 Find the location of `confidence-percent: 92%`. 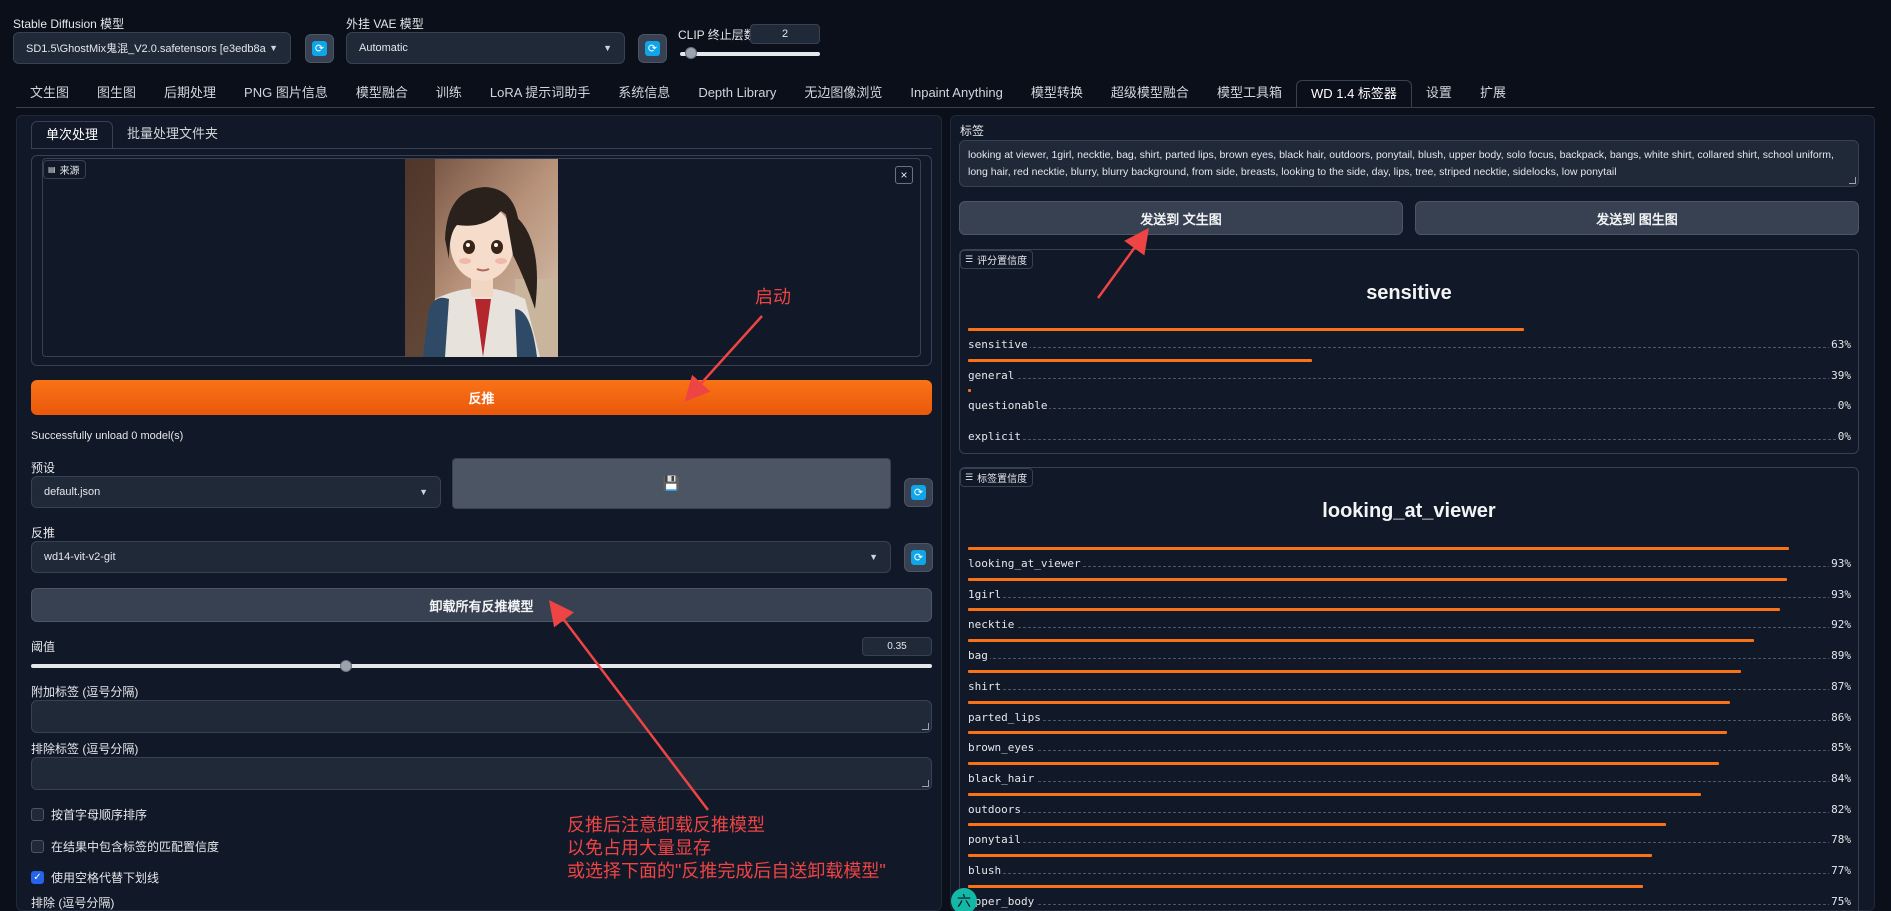

confidence-percent: 92% is located at coordinates (1840, 625).